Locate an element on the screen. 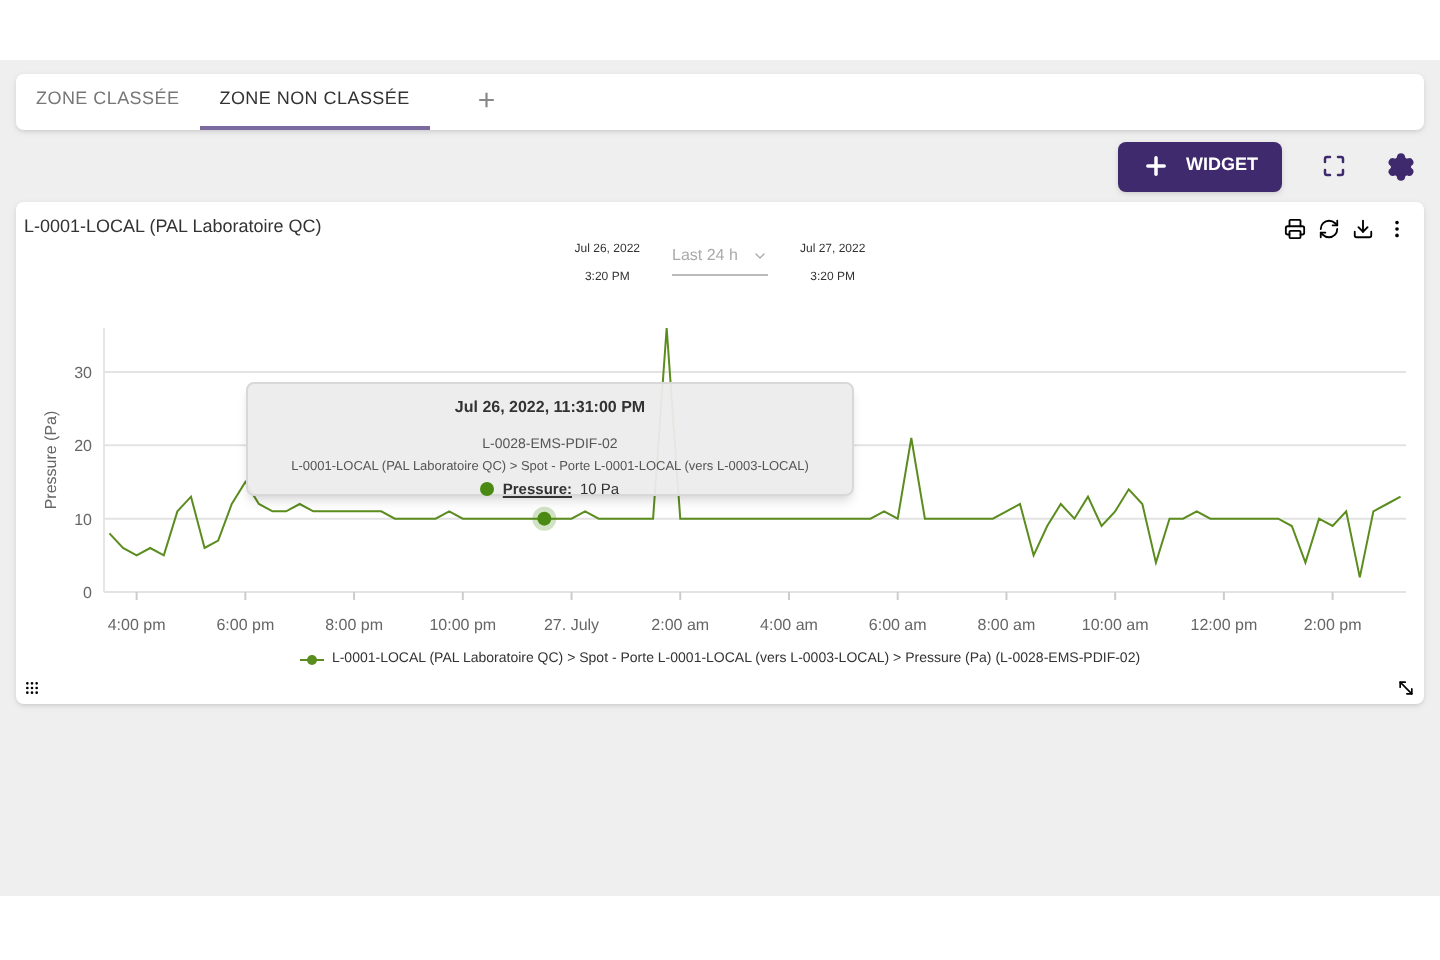 The width and height of the screenshot is (1440, 960). y-tick-label: 10 is located at coordinates (83, 519).